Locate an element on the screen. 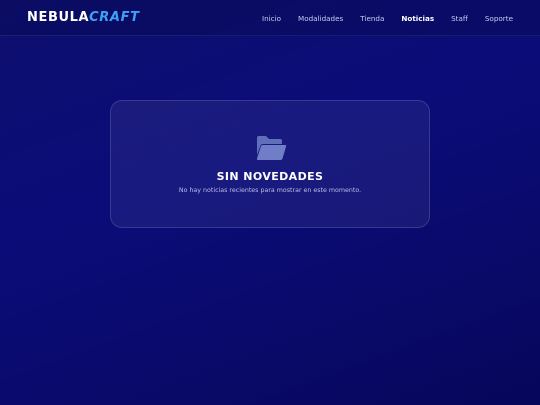 The width and height of the screenshot is (540, 405). nav-item-inicio: Inicio is located at coordinates (271, 18).